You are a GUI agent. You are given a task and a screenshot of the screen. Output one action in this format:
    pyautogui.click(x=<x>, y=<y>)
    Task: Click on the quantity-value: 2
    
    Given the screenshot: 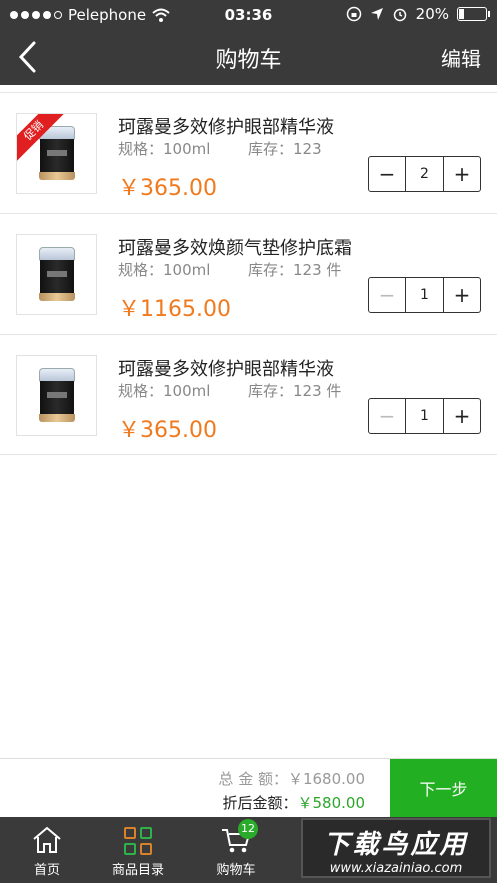 What is the action you would take?
    pyautogui.click(x=424, y=174)
    